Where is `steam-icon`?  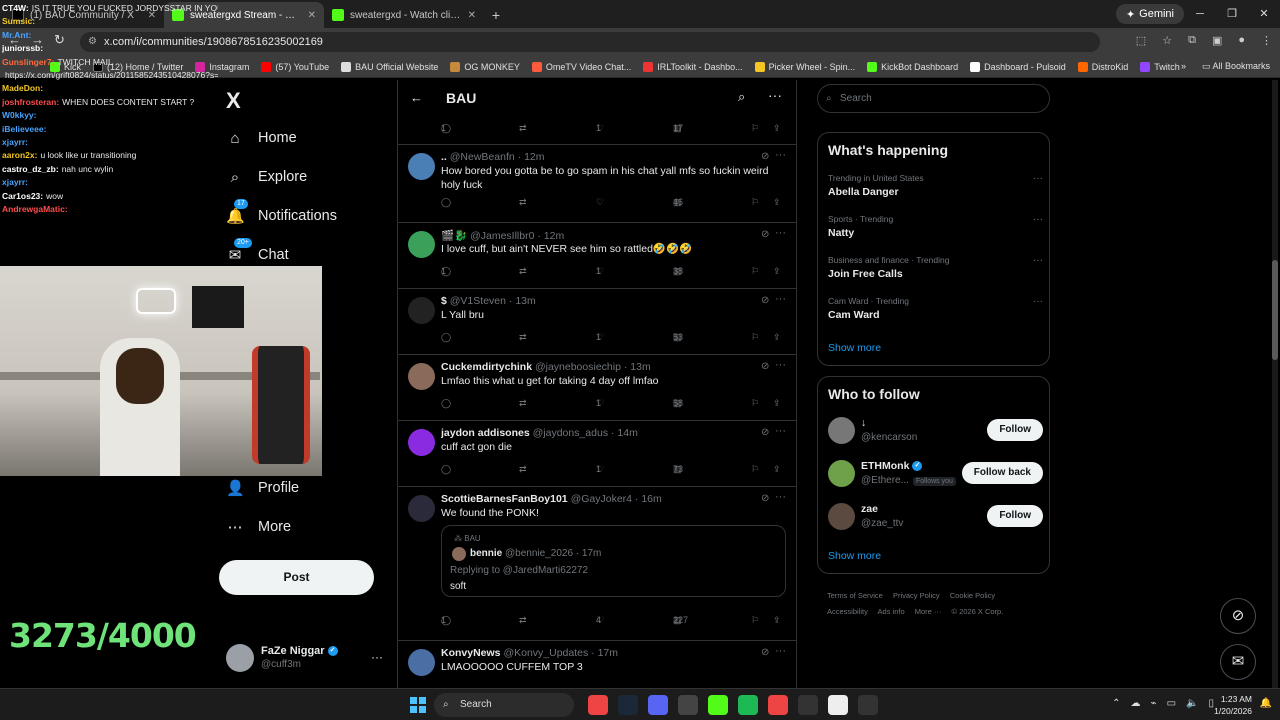 steam-icon is located at coordinates (628, 705).